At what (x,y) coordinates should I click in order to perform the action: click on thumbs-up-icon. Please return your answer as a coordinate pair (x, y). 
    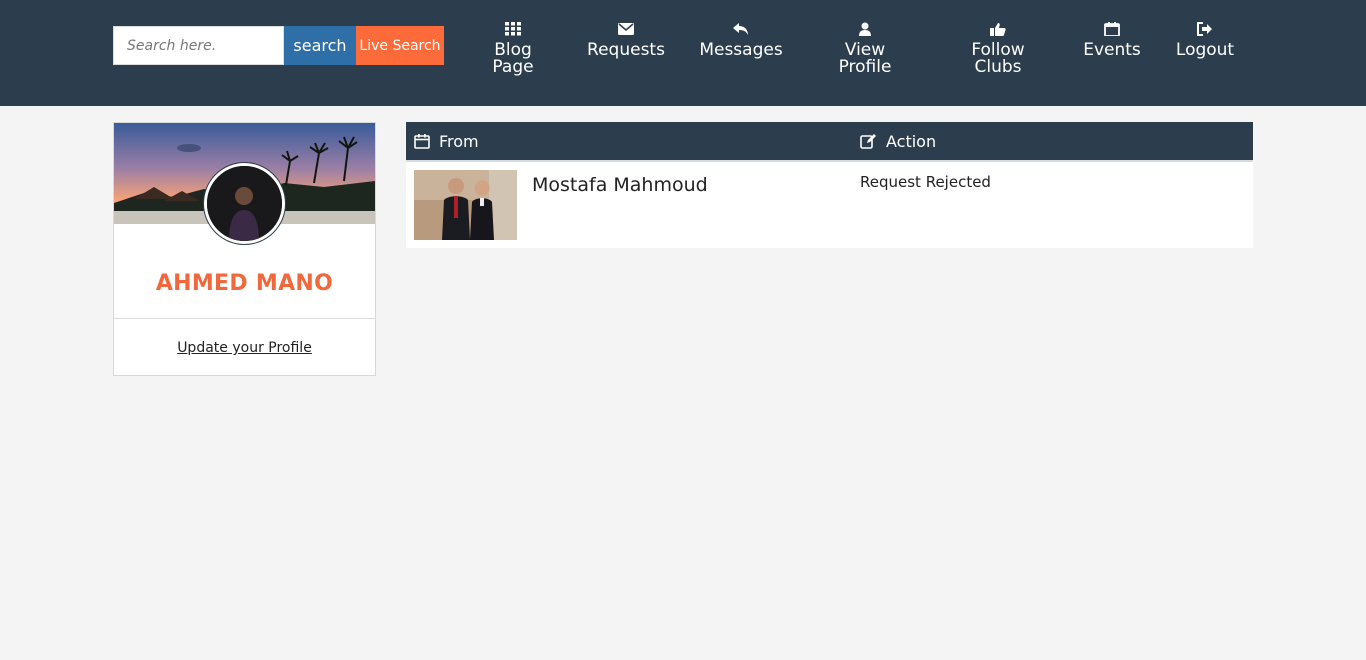
    Looking at the image, I should click on (998, 29).